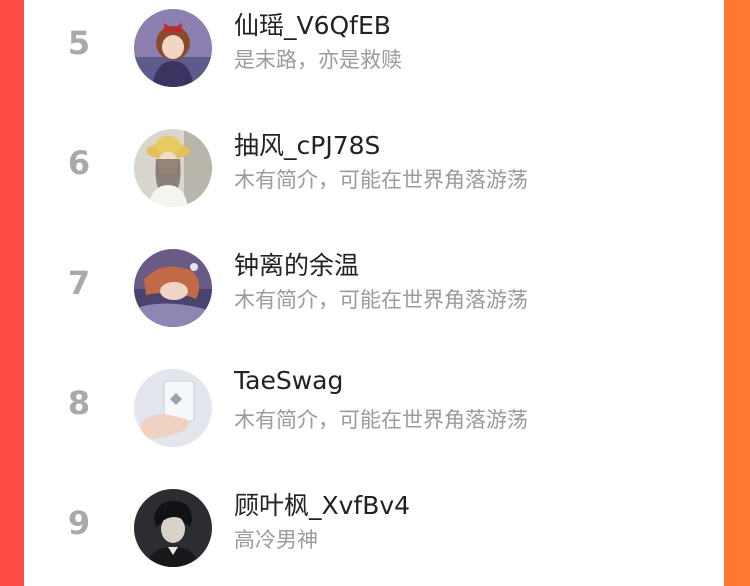  What do you see at coordinates (79, 43) in the screenshot?
I see `rank-number: 5` at bounding box center [79, 43].